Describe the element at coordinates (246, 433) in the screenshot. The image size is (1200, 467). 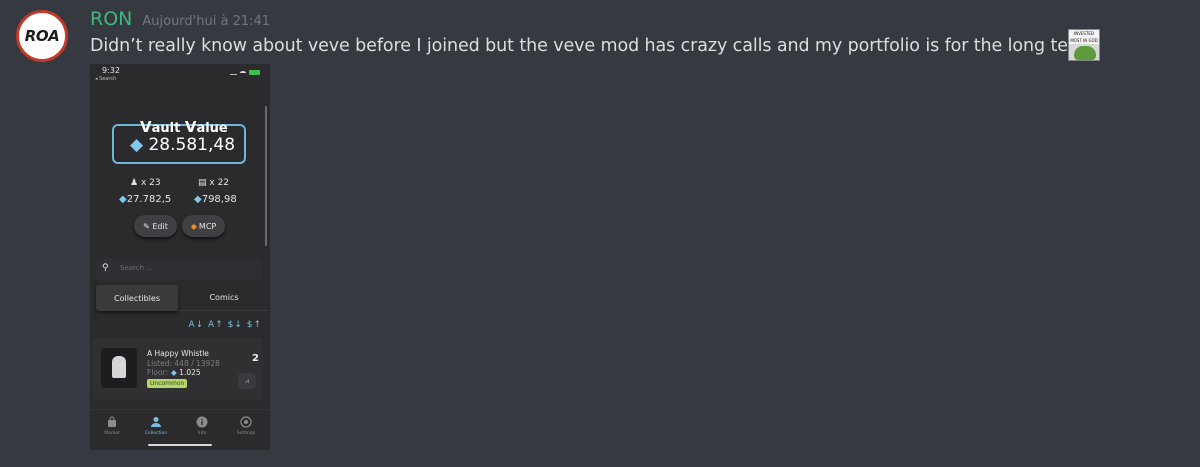
I see `nav-label-settings: Settings` at that location.